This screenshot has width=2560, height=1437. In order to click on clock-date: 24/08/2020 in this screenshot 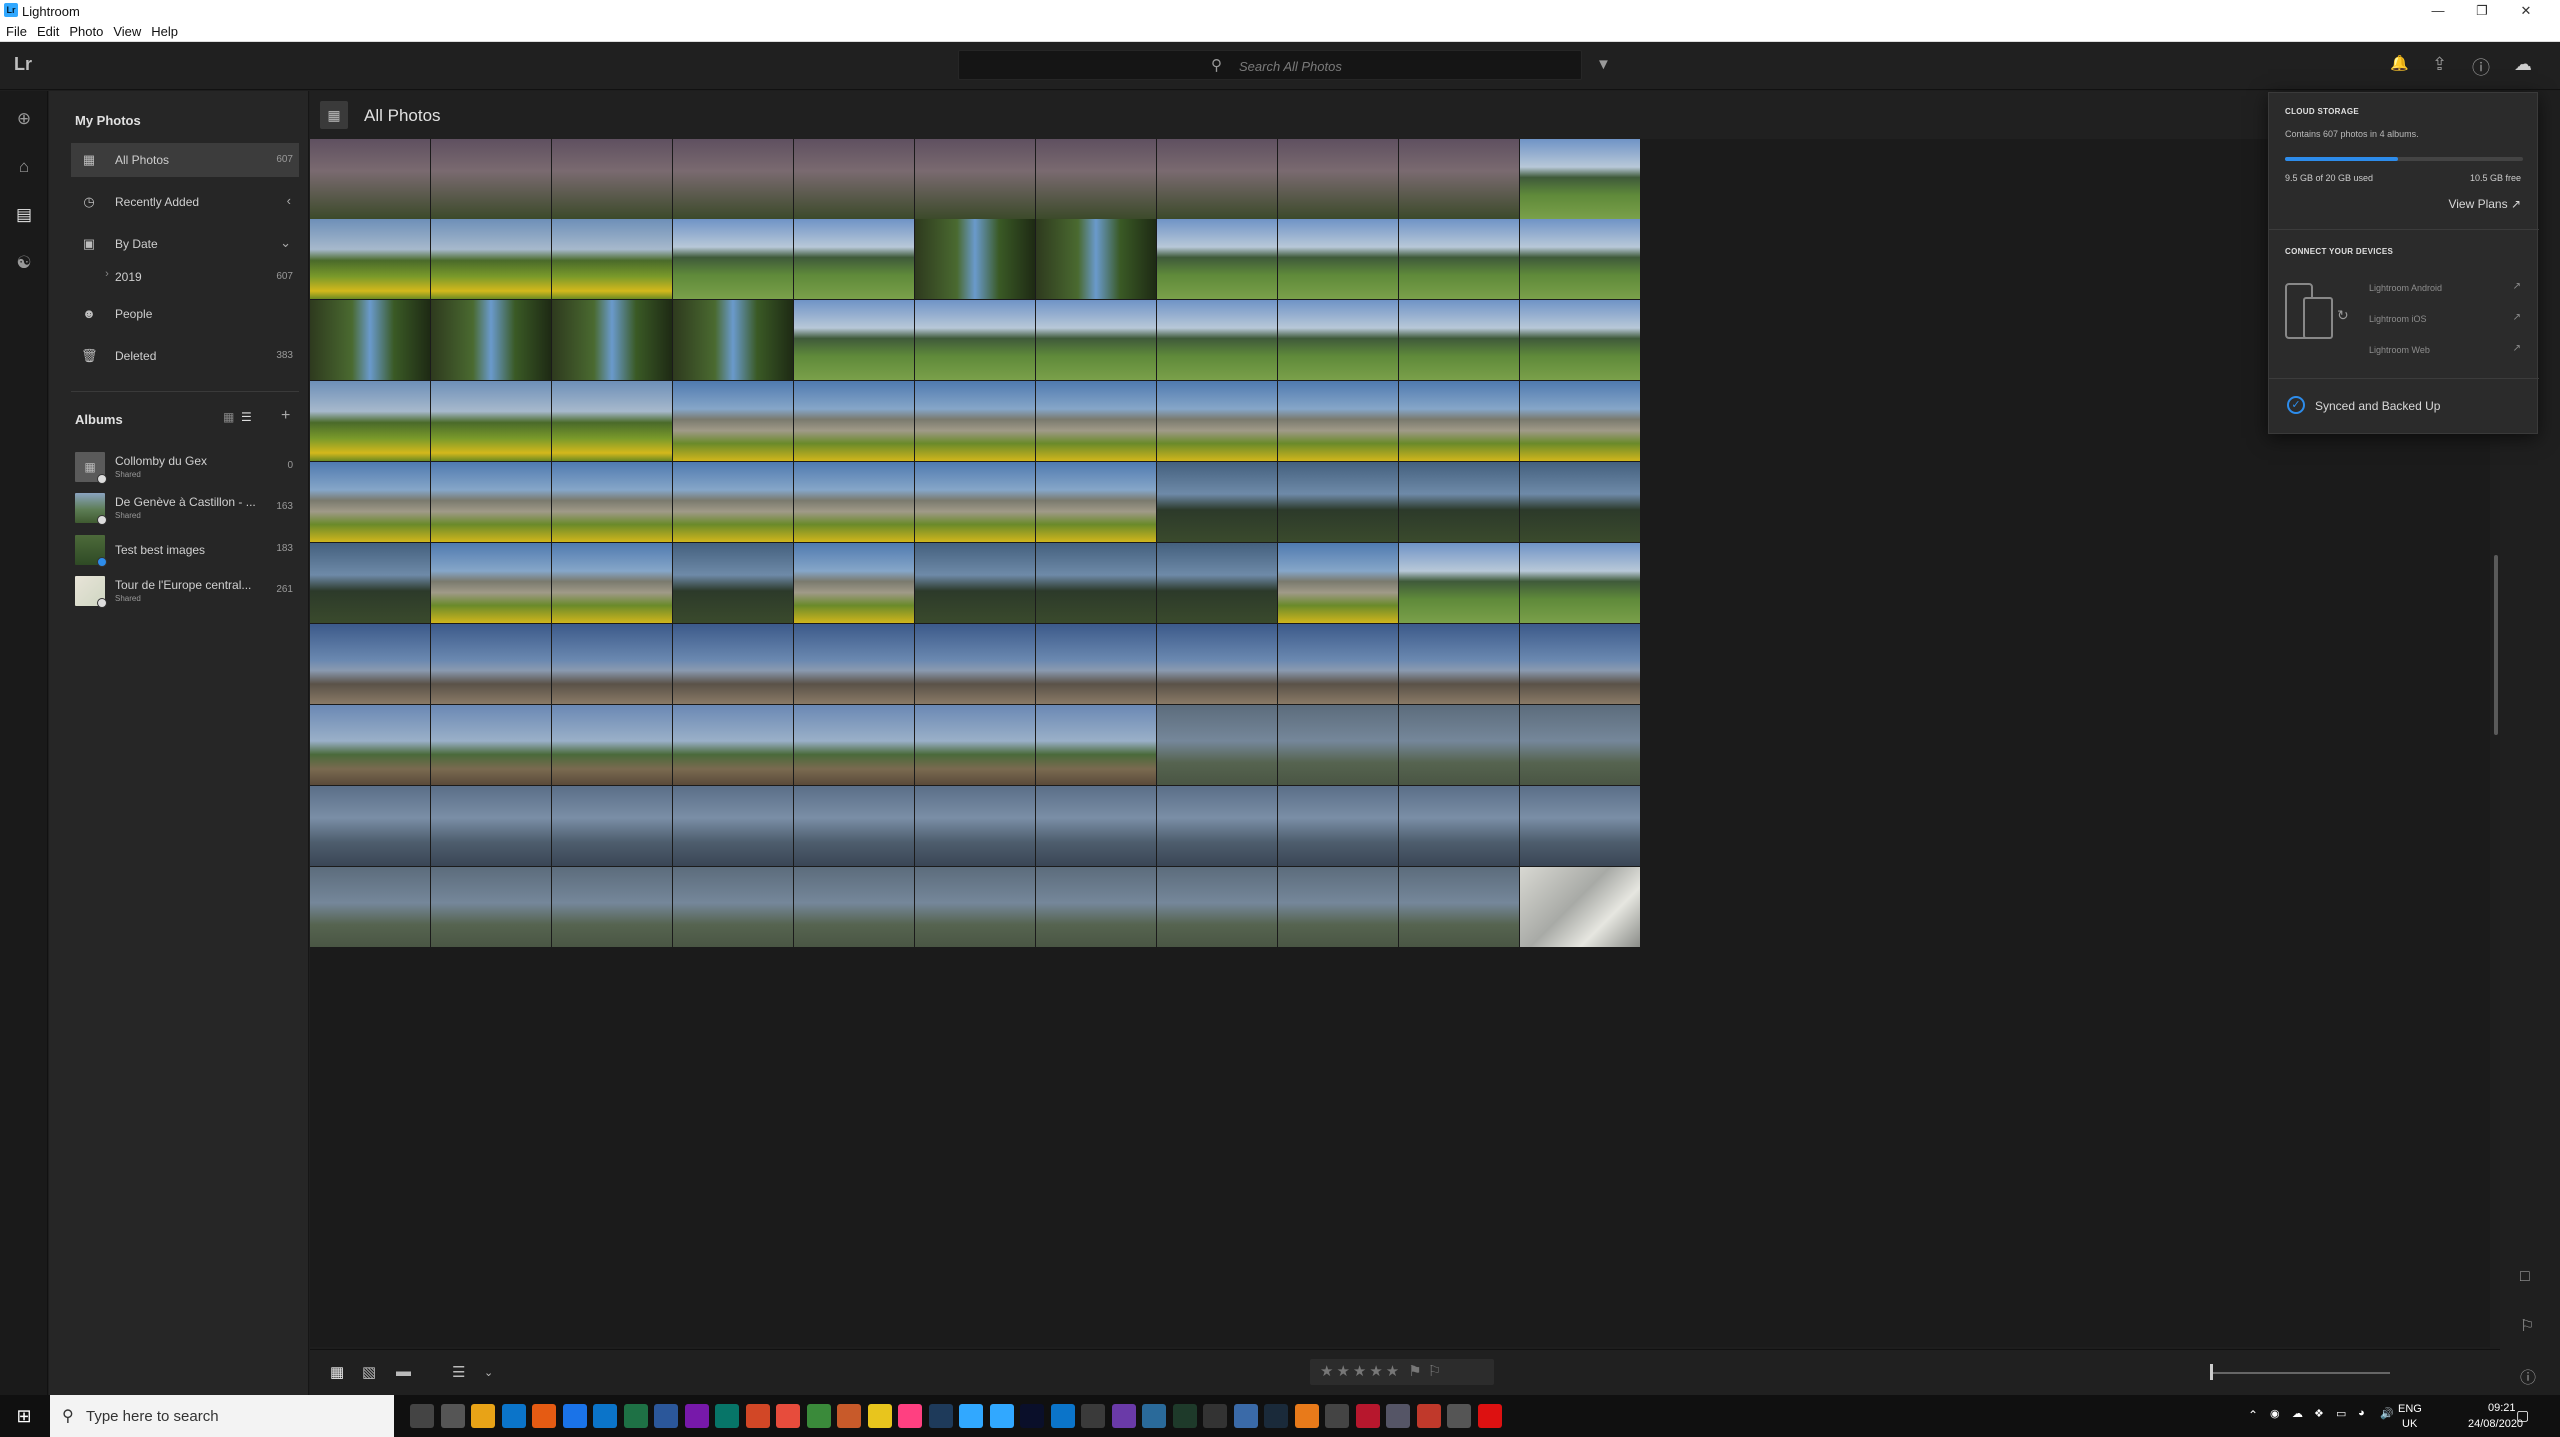, I will do `click(2495, 1424)`.